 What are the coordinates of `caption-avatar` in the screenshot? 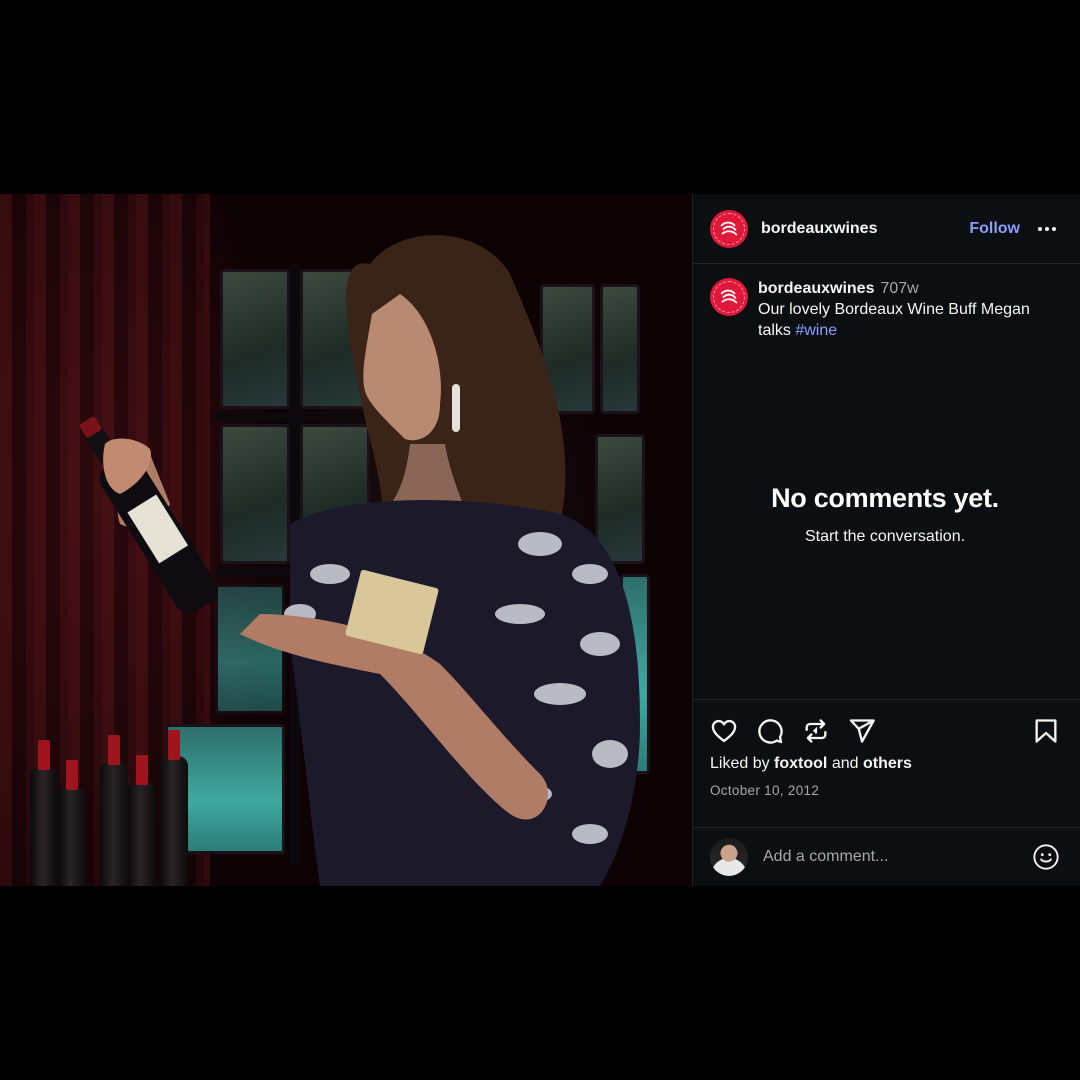 It's located at (729, 297).